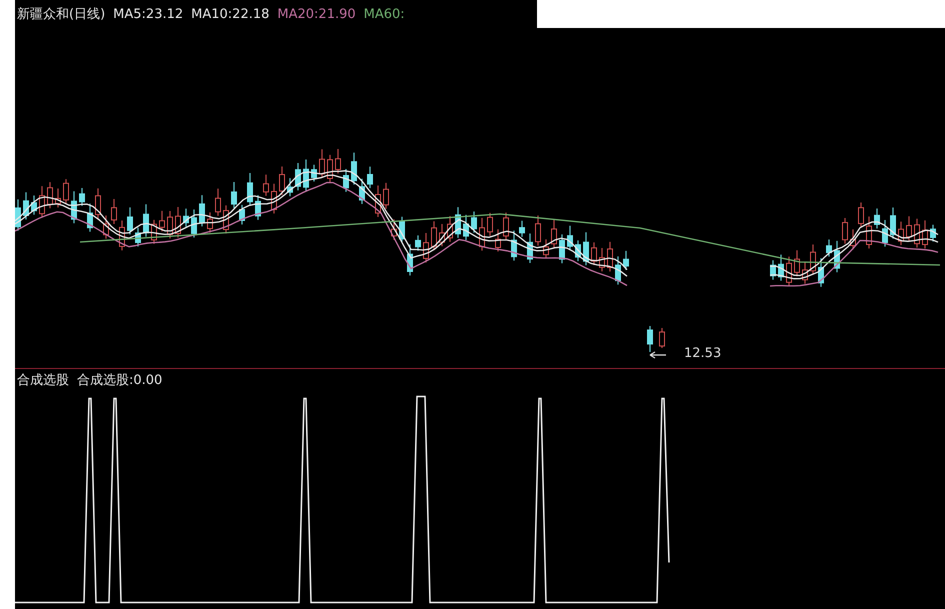 The image size is (945, 609). What do you see at coordinates (43, 380) in the screenshot?
I see `indicator-name: 合成选股` at bounding box center [43, 380].